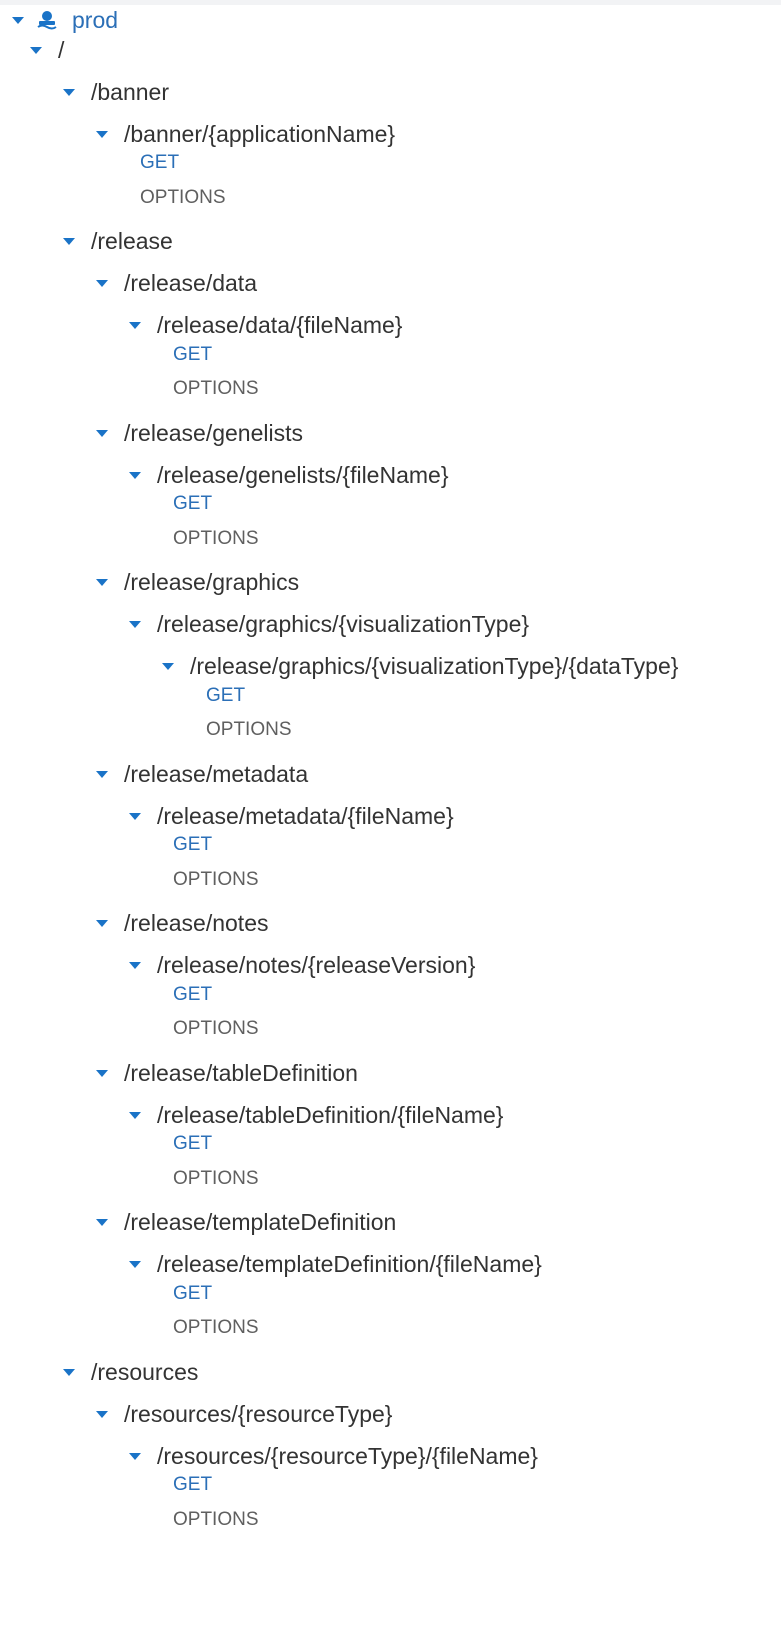  What do you see at coordinates (61, 50) in the screenshot?
I see `resource-path-label: /` at bounding box center [61, 50].